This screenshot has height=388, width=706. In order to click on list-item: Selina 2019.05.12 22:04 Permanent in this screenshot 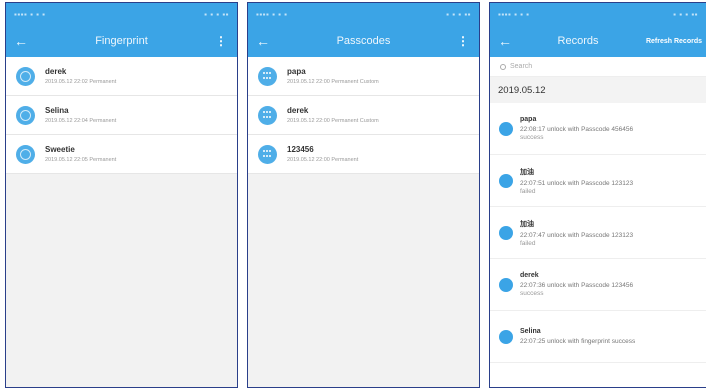, I will do `click(121, 115)`.